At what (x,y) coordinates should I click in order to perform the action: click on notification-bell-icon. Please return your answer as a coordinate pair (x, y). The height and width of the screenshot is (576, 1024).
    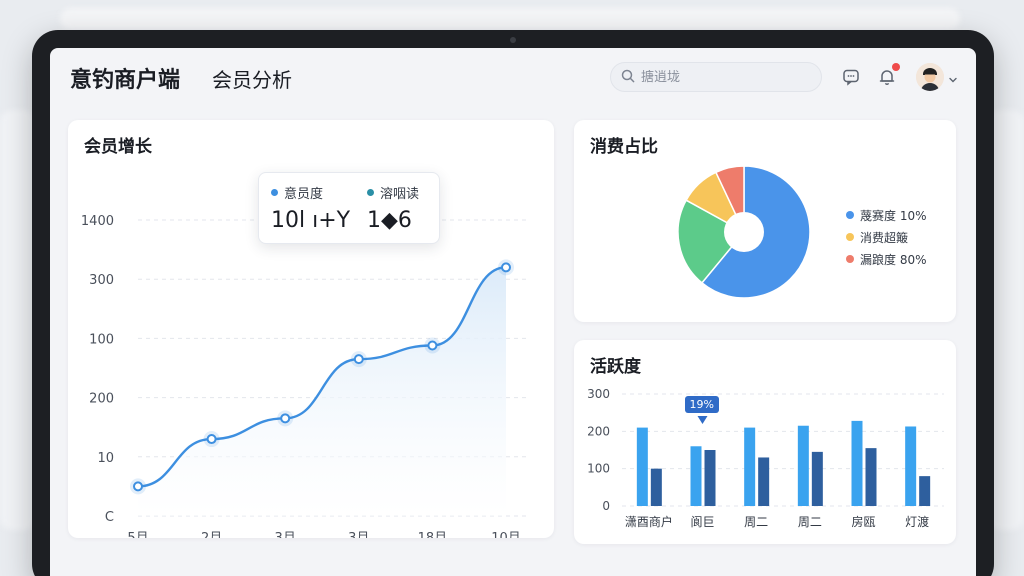
    Looking at the image, I should click on (888, 75).